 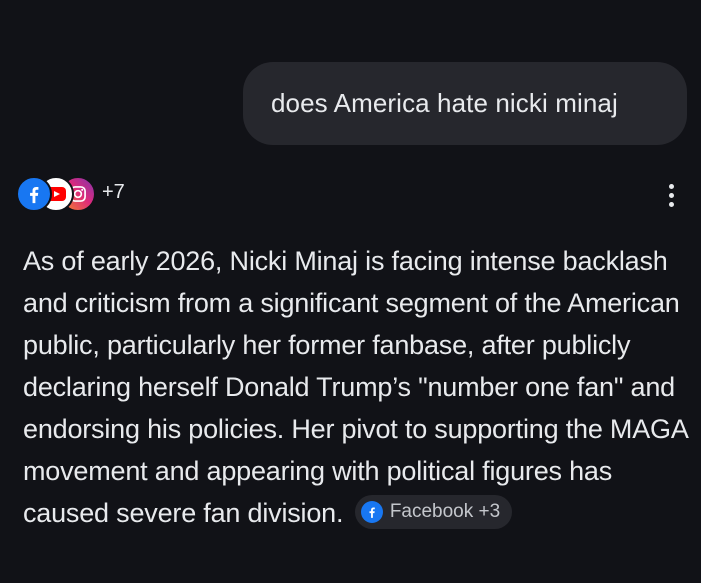 I want to click on sources-row: +7, so click(x=70, y=194).